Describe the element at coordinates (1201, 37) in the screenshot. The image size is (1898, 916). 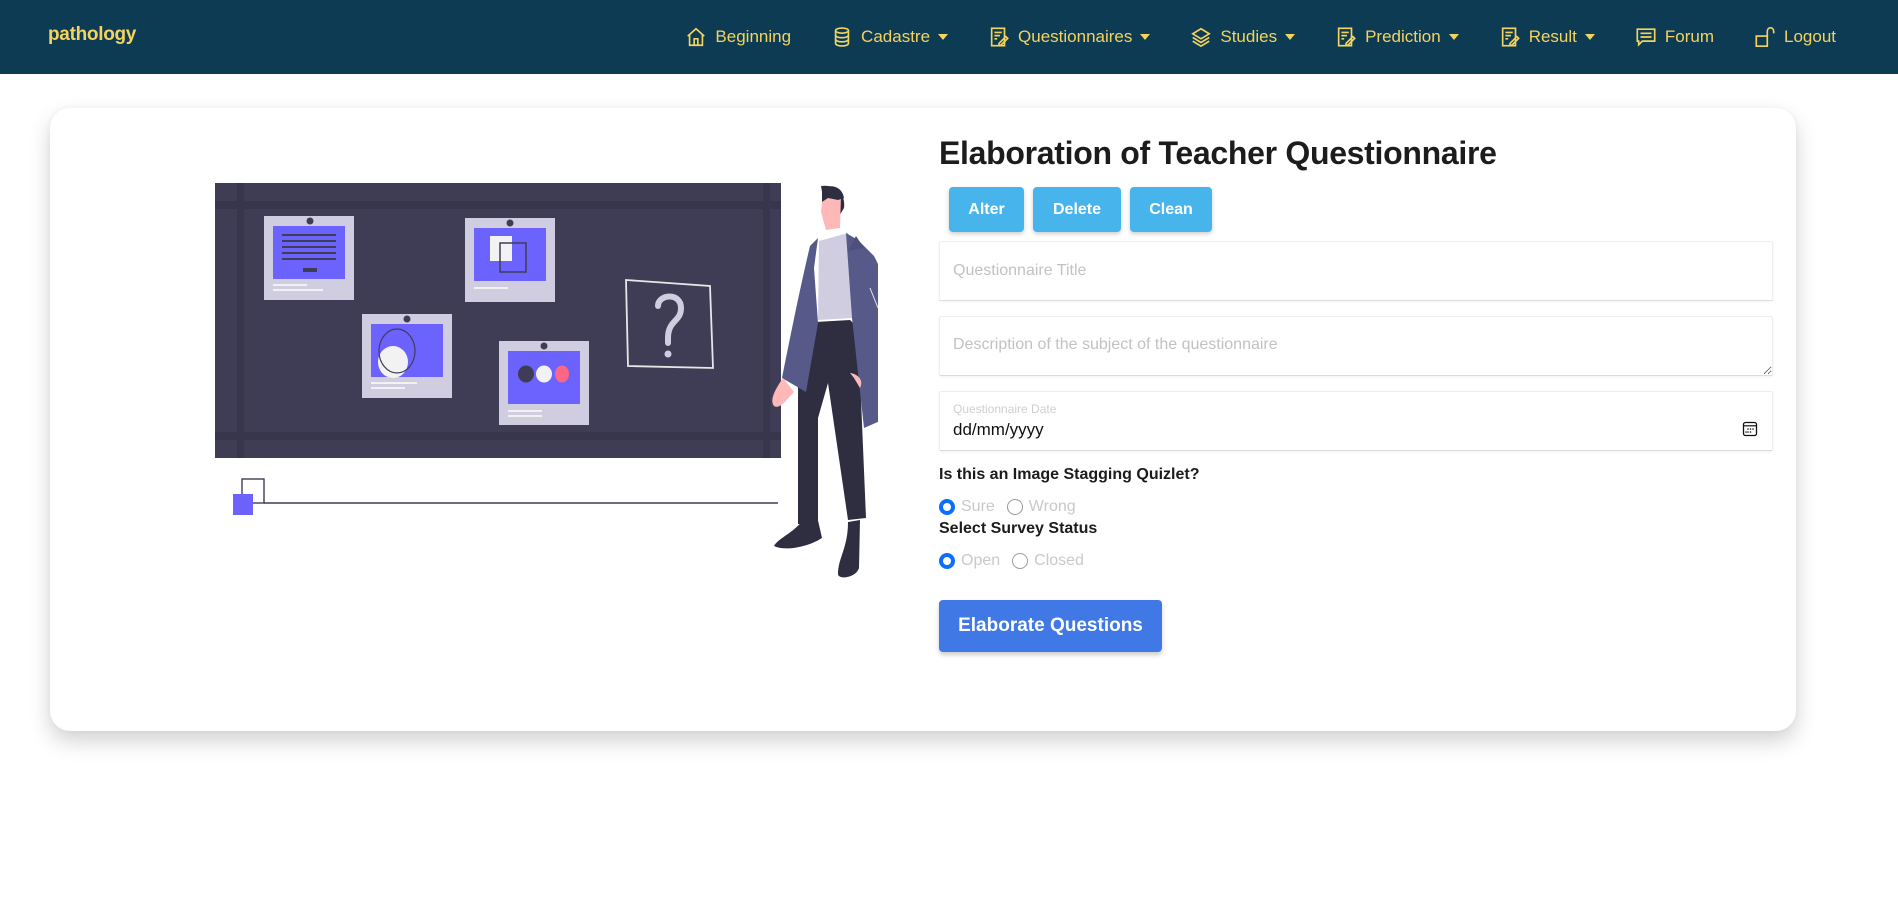
I see `layers-icon` at that location.